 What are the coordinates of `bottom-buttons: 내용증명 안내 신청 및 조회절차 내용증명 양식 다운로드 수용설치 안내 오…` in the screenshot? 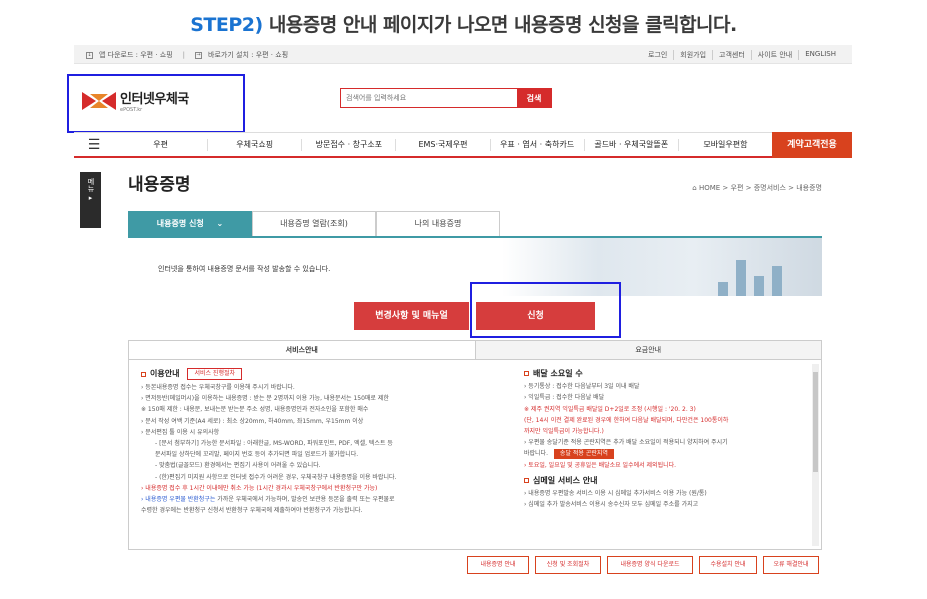 It's located at (643, 565).